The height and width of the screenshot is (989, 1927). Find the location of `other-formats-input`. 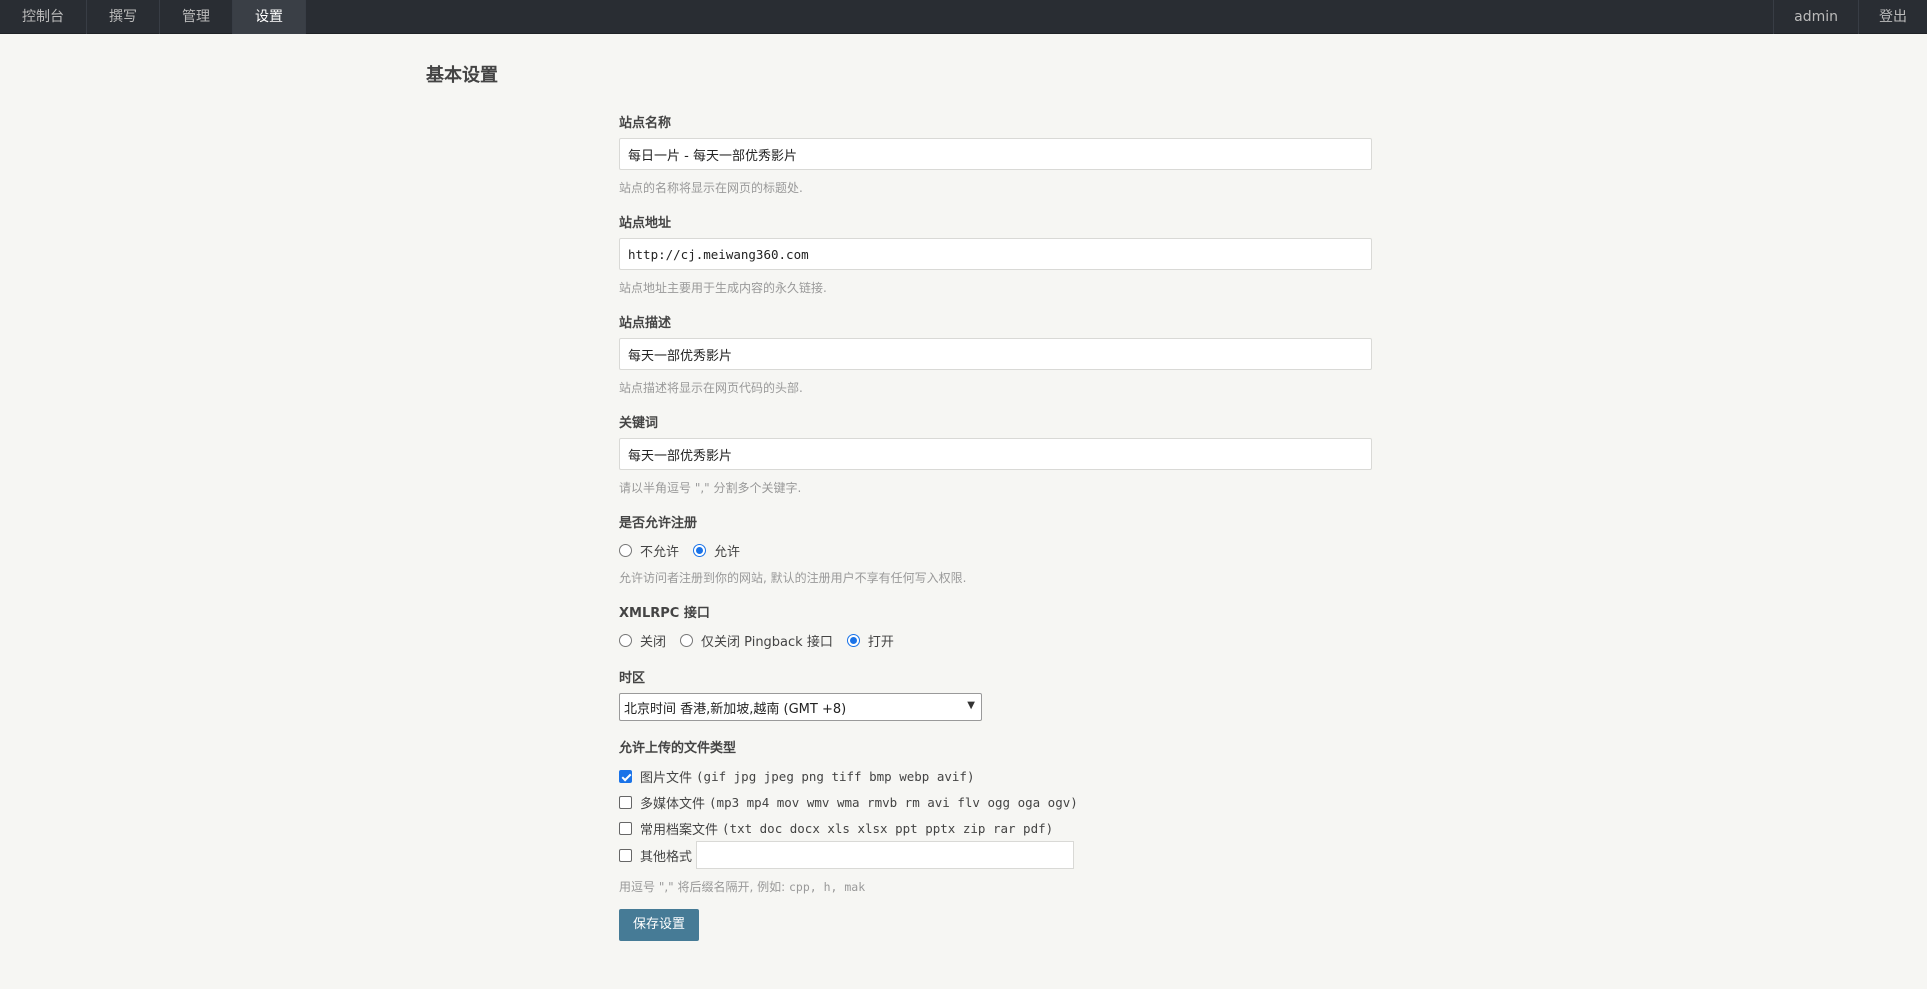

other-formats-input is located at coordinates (885, 855).